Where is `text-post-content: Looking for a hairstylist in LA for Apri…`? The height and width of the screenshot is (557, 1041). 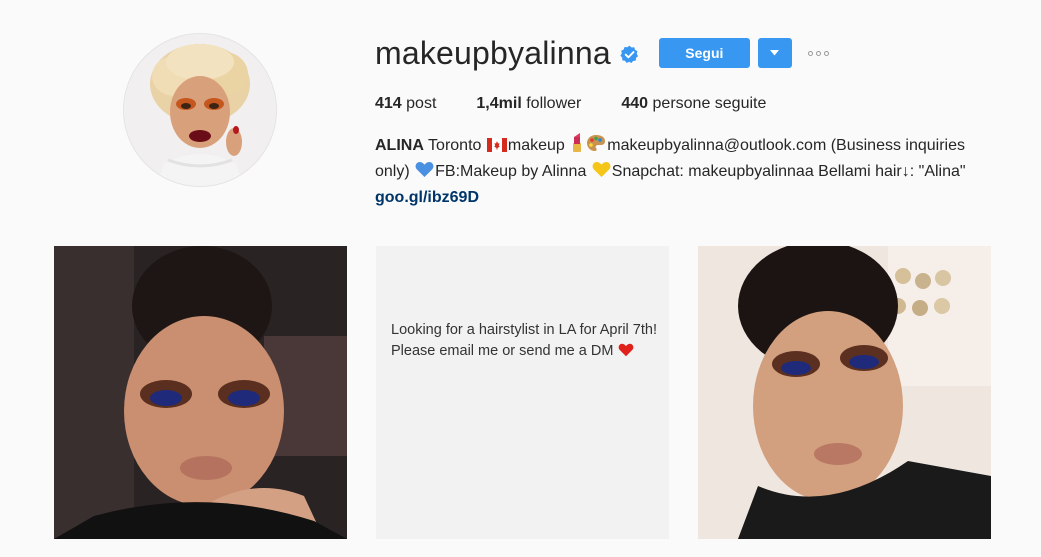
text-post-content: Looking for a hairstylist in LA for Apri… is located at coordinates (524, 341).